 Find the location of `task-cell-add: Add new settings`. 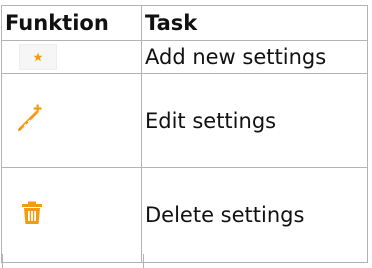

task-cell-add: Add new settings is located at coordinates (254, 57).